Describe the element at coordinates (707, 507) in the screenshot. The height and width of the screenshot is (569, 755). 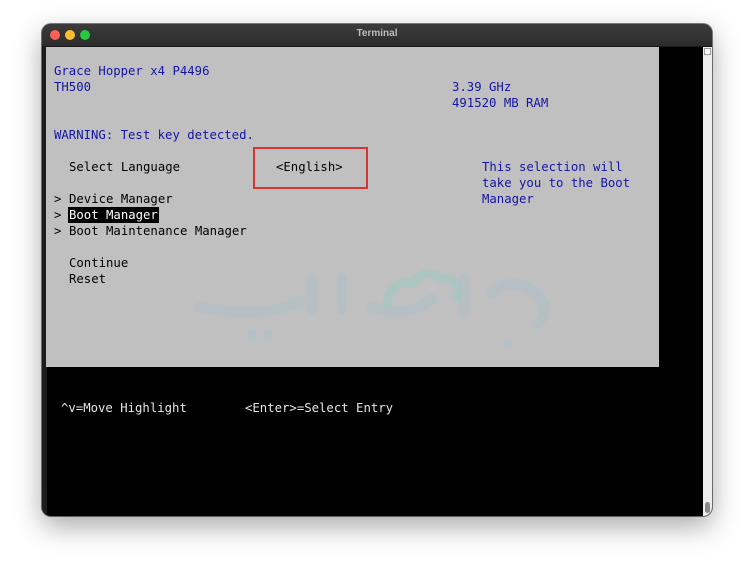
I see `scrollbar-thumb` at that location.